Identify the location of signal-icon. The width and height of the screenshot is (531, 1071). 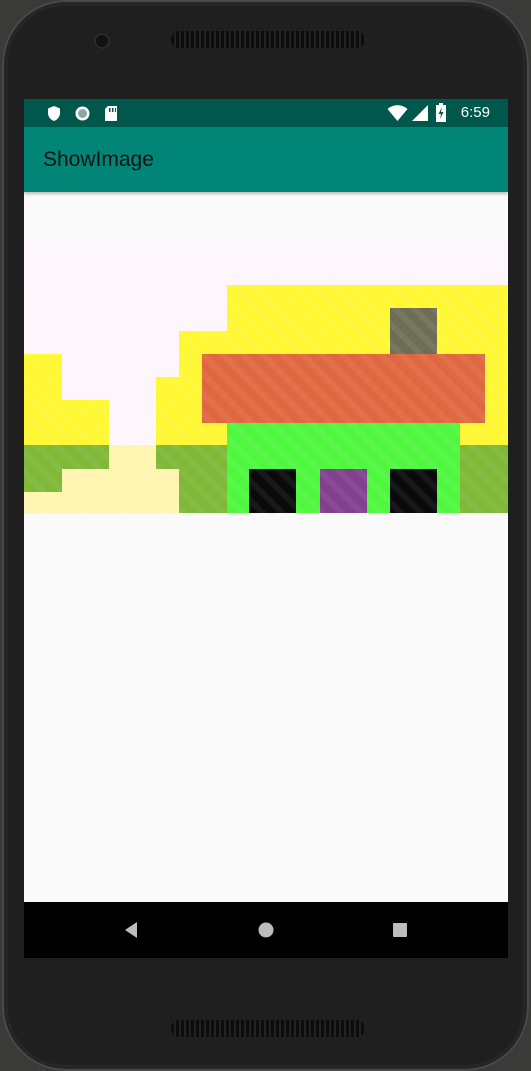
(420, 113).